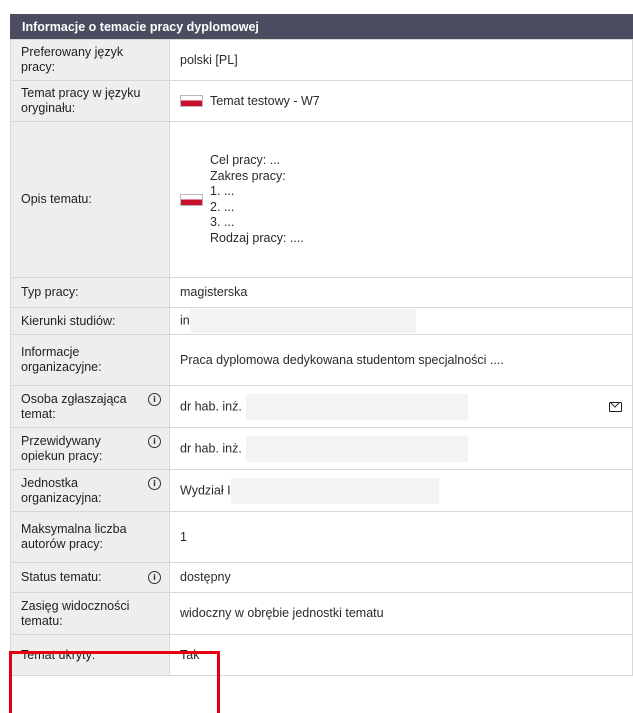 The image size is (633, 713). Describe the element at coordinates (90, 321) in the screenshot. I see `label-fields: Kierunki studiów:` at that location.